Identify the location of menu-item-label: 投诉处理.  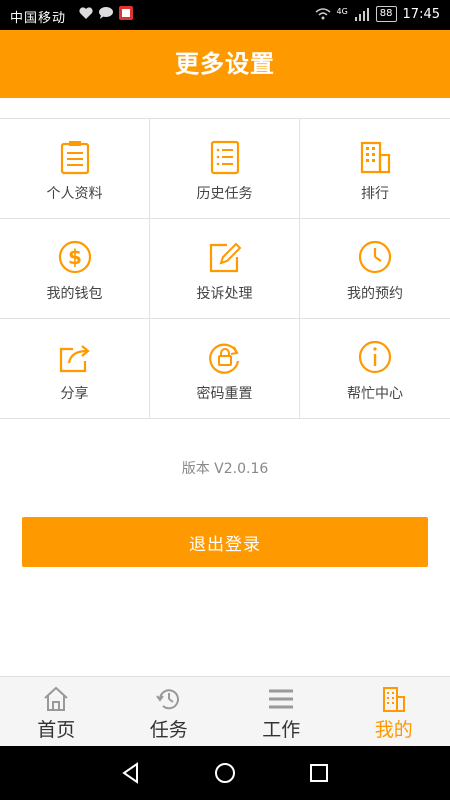
(224, 294).